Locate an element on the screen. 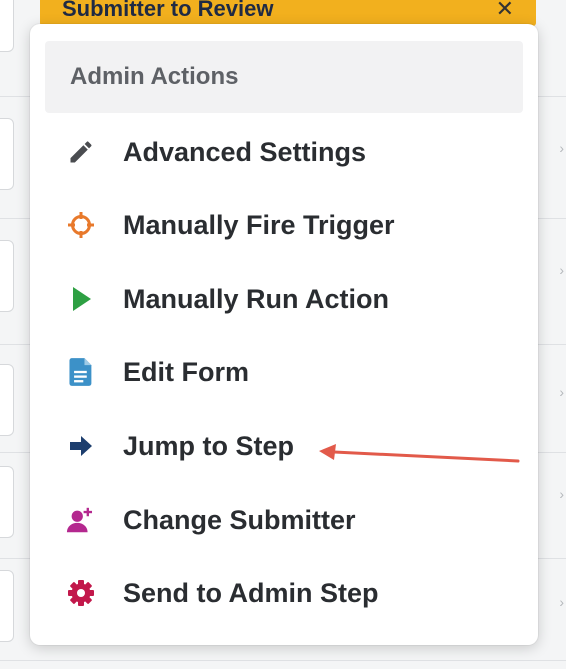 This screenshot has height=669, width=566. menu-item-manually-fire-trigger: Manually Fire Trigger is located at coordinates (230, 225).